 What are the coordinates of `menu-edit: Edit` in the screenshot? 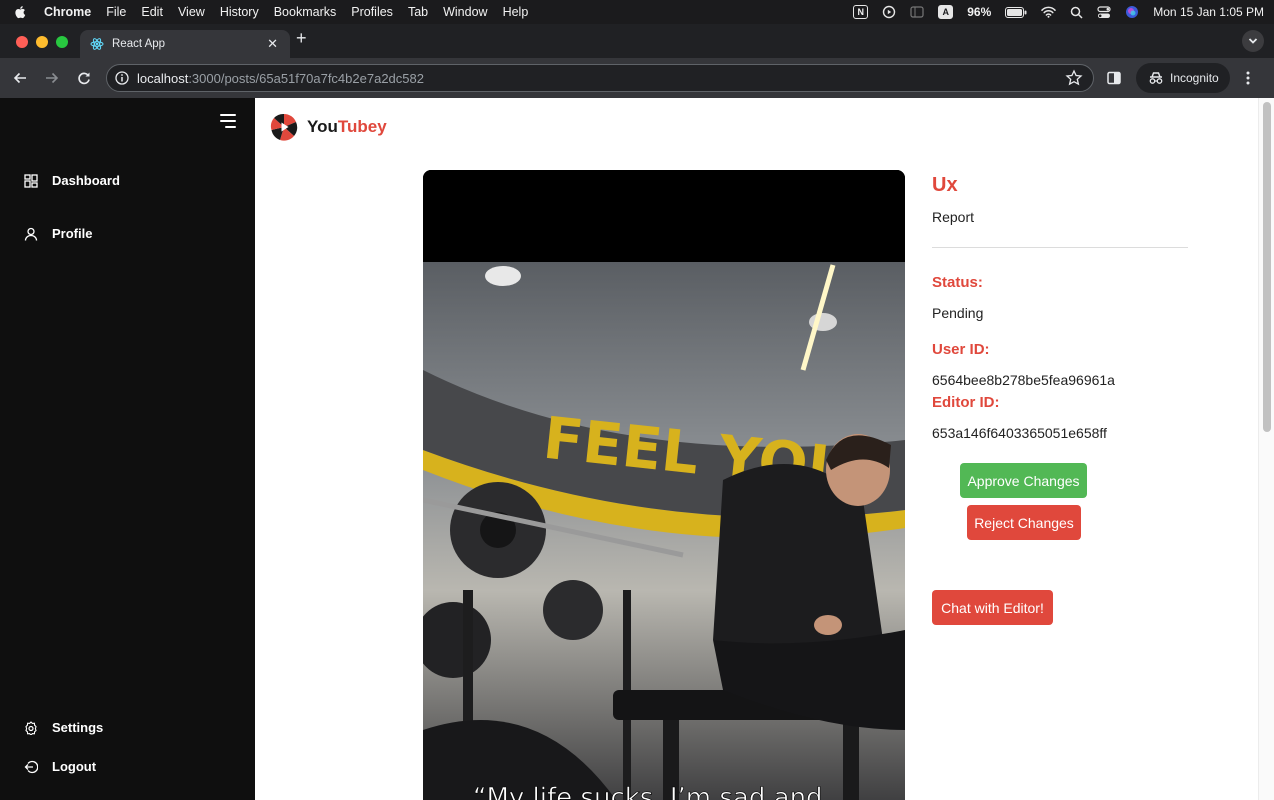 It's located at (152, 12).